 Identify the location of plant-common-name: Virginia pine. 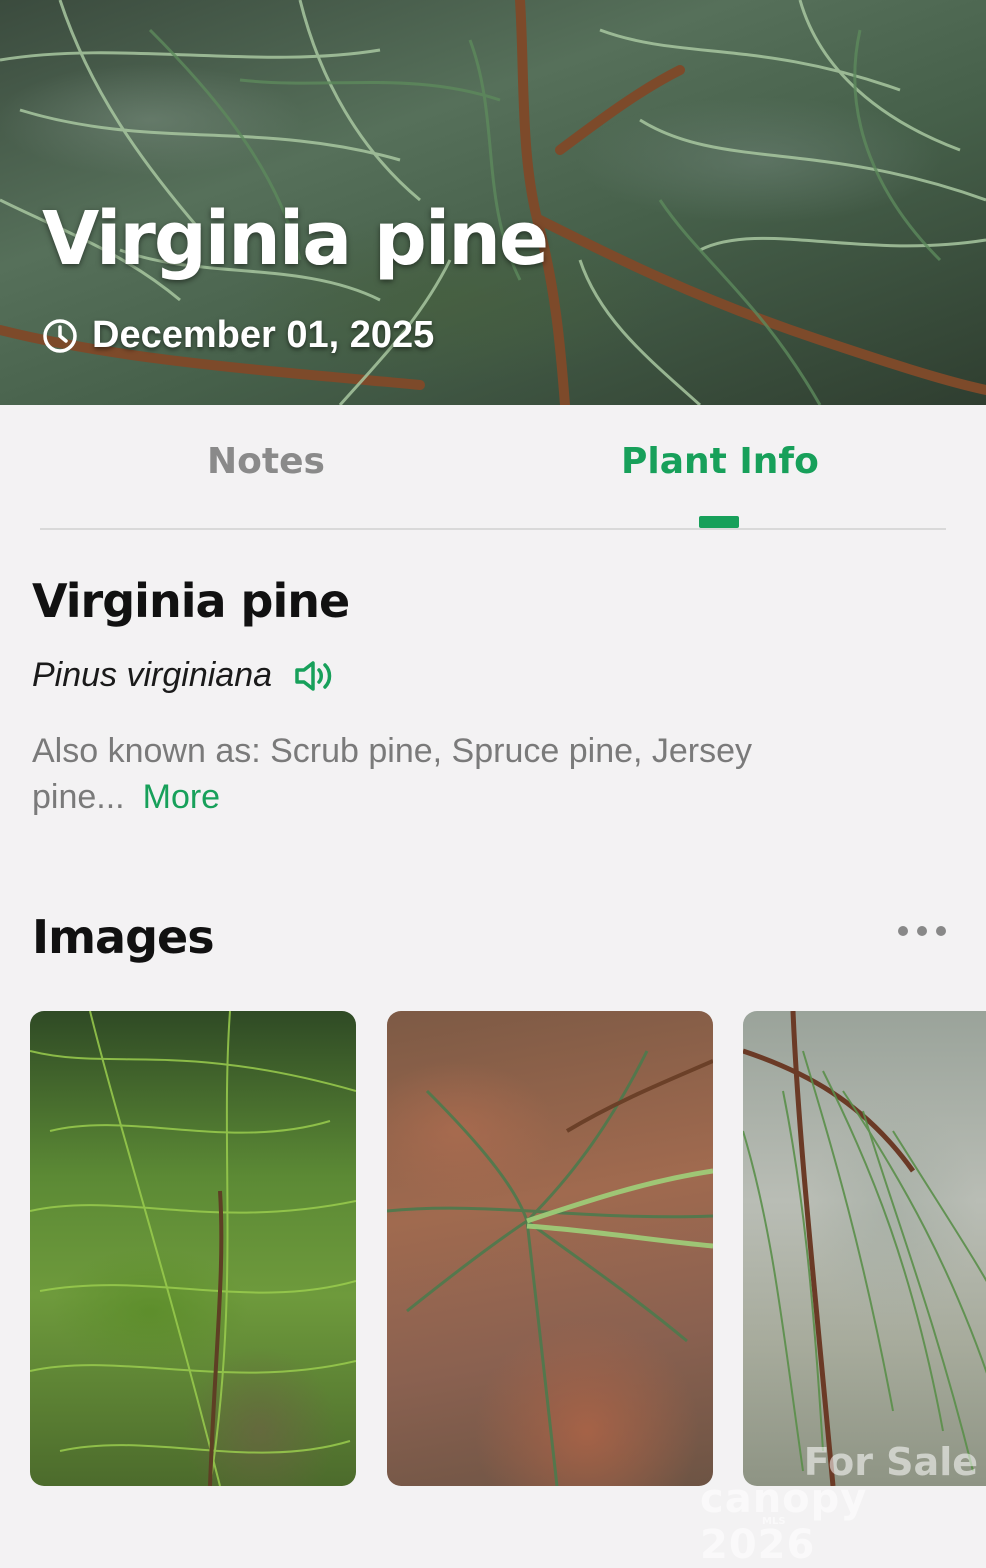
(191, 601).